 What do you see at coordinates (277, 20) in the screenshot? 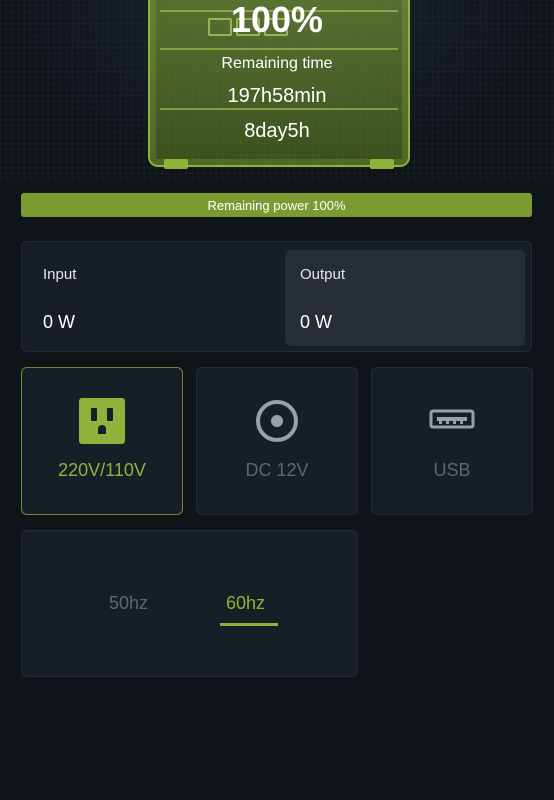
I see `battery-percent: 100%` at bounding box center [277, 20].